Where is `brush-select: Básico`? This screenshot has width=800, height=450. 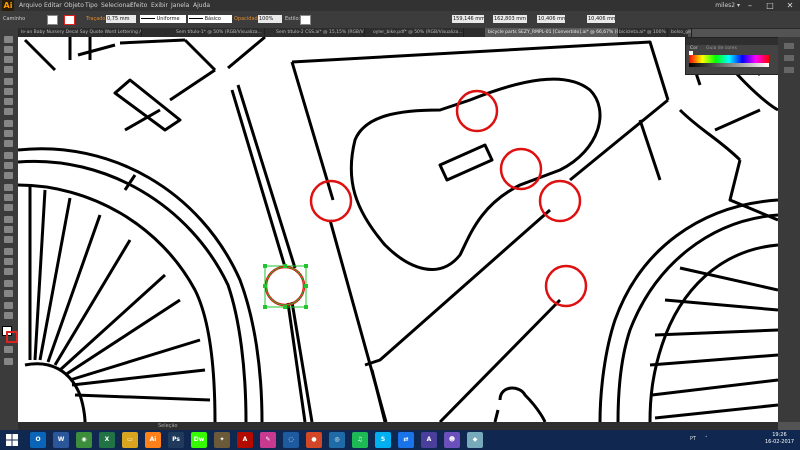
brush-select: Básico is located at coordinates (210, 19).